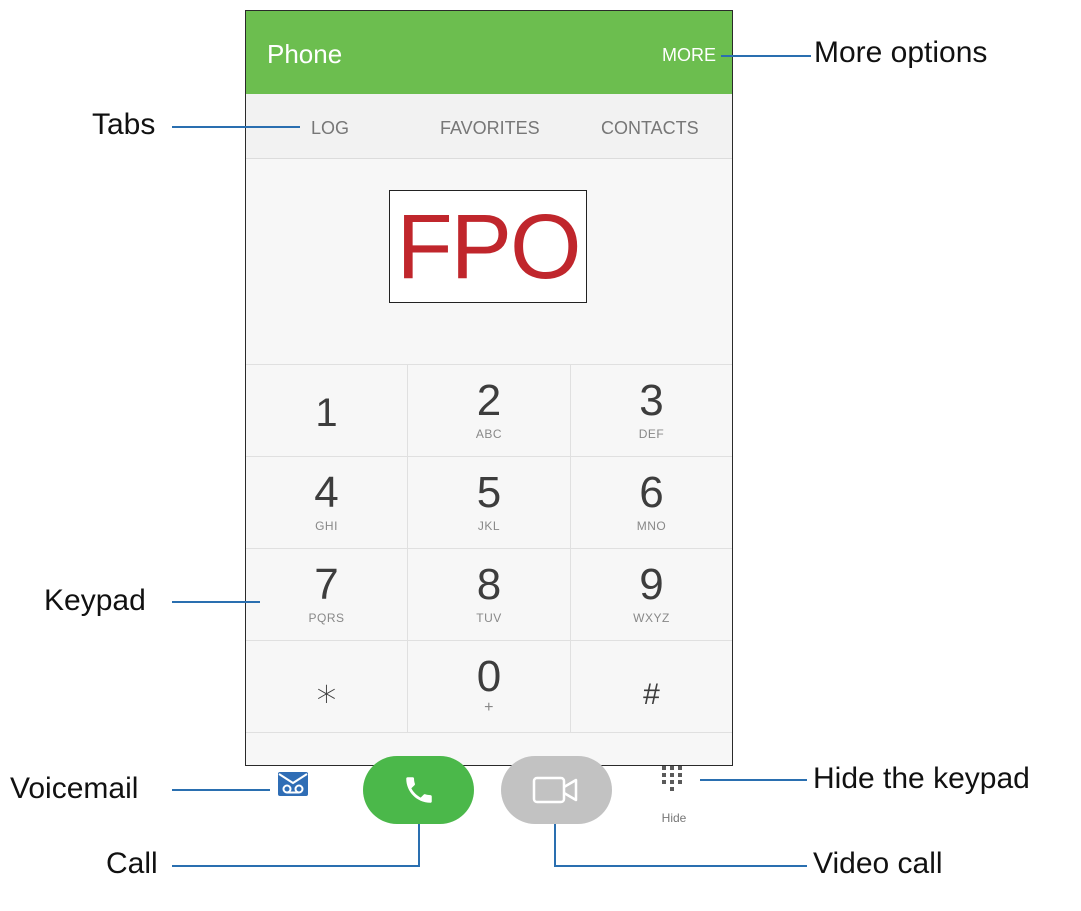 The image size is (1081, 911). I want to click on number-display: FPO, so click(489, 261).